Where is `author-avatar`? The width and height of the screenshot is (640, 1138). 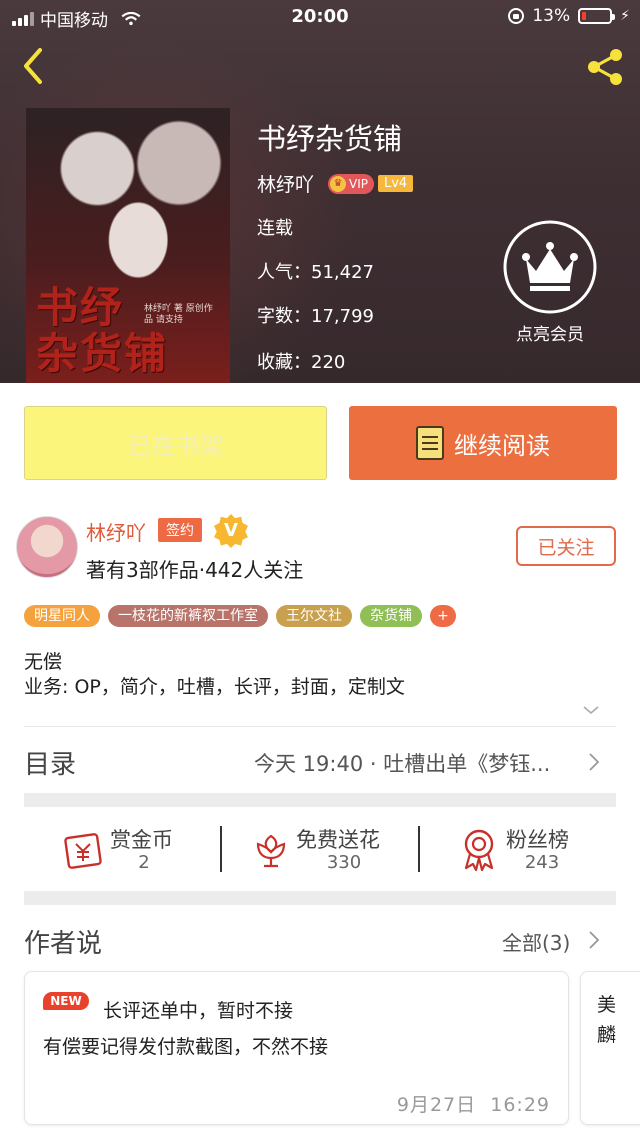 author-avatar is located at coordinates (47, 547).